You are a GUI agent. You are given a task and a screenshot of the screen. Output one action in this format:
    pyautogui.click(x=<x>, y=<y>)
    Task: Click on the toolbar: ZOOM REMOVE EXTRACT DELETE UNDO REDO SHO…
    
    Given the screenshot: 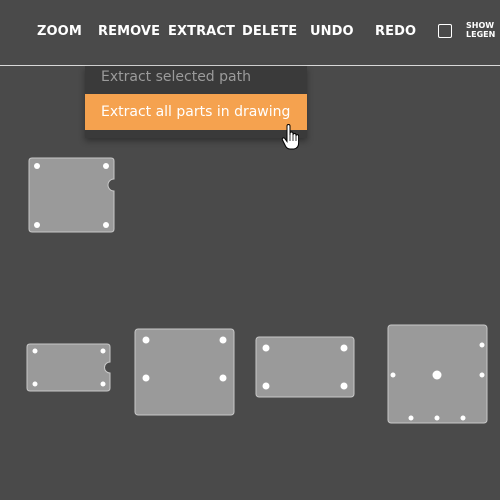 What is the action you would take?
    pyautogui.click(x=250, y=33)
    